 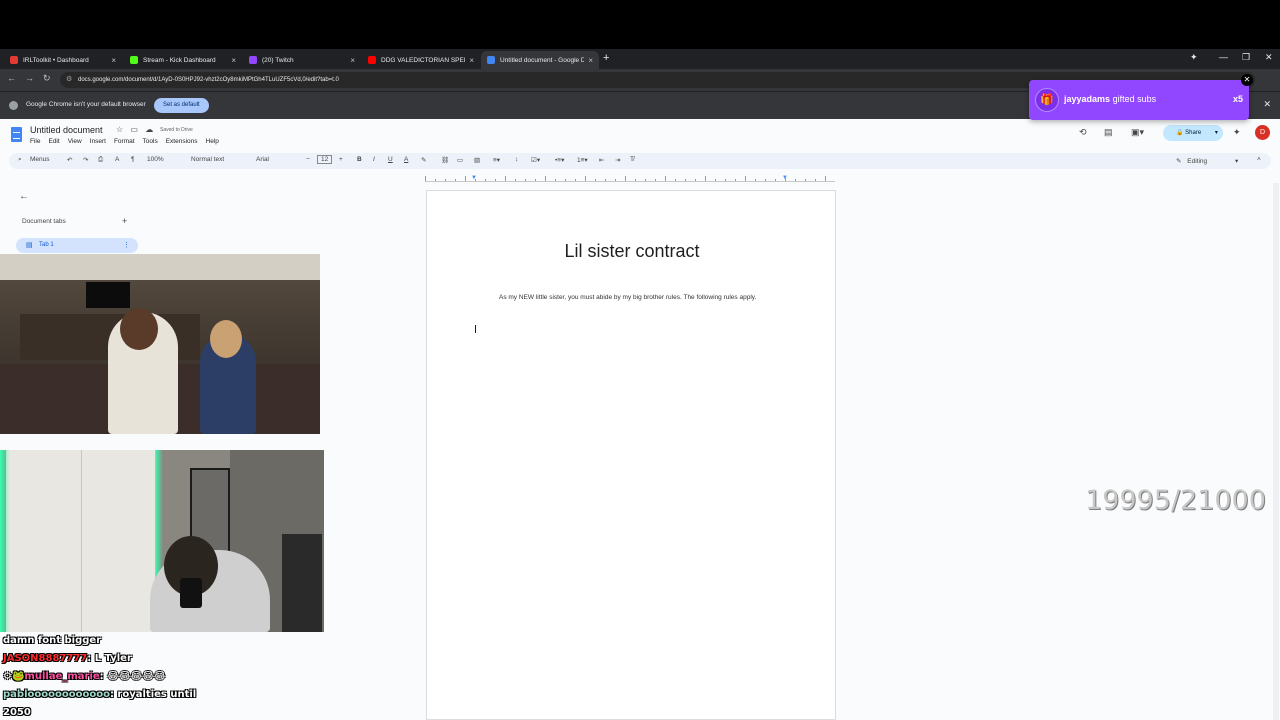 I want to click on minimize-icon: —, so click(x=1223, y=57).